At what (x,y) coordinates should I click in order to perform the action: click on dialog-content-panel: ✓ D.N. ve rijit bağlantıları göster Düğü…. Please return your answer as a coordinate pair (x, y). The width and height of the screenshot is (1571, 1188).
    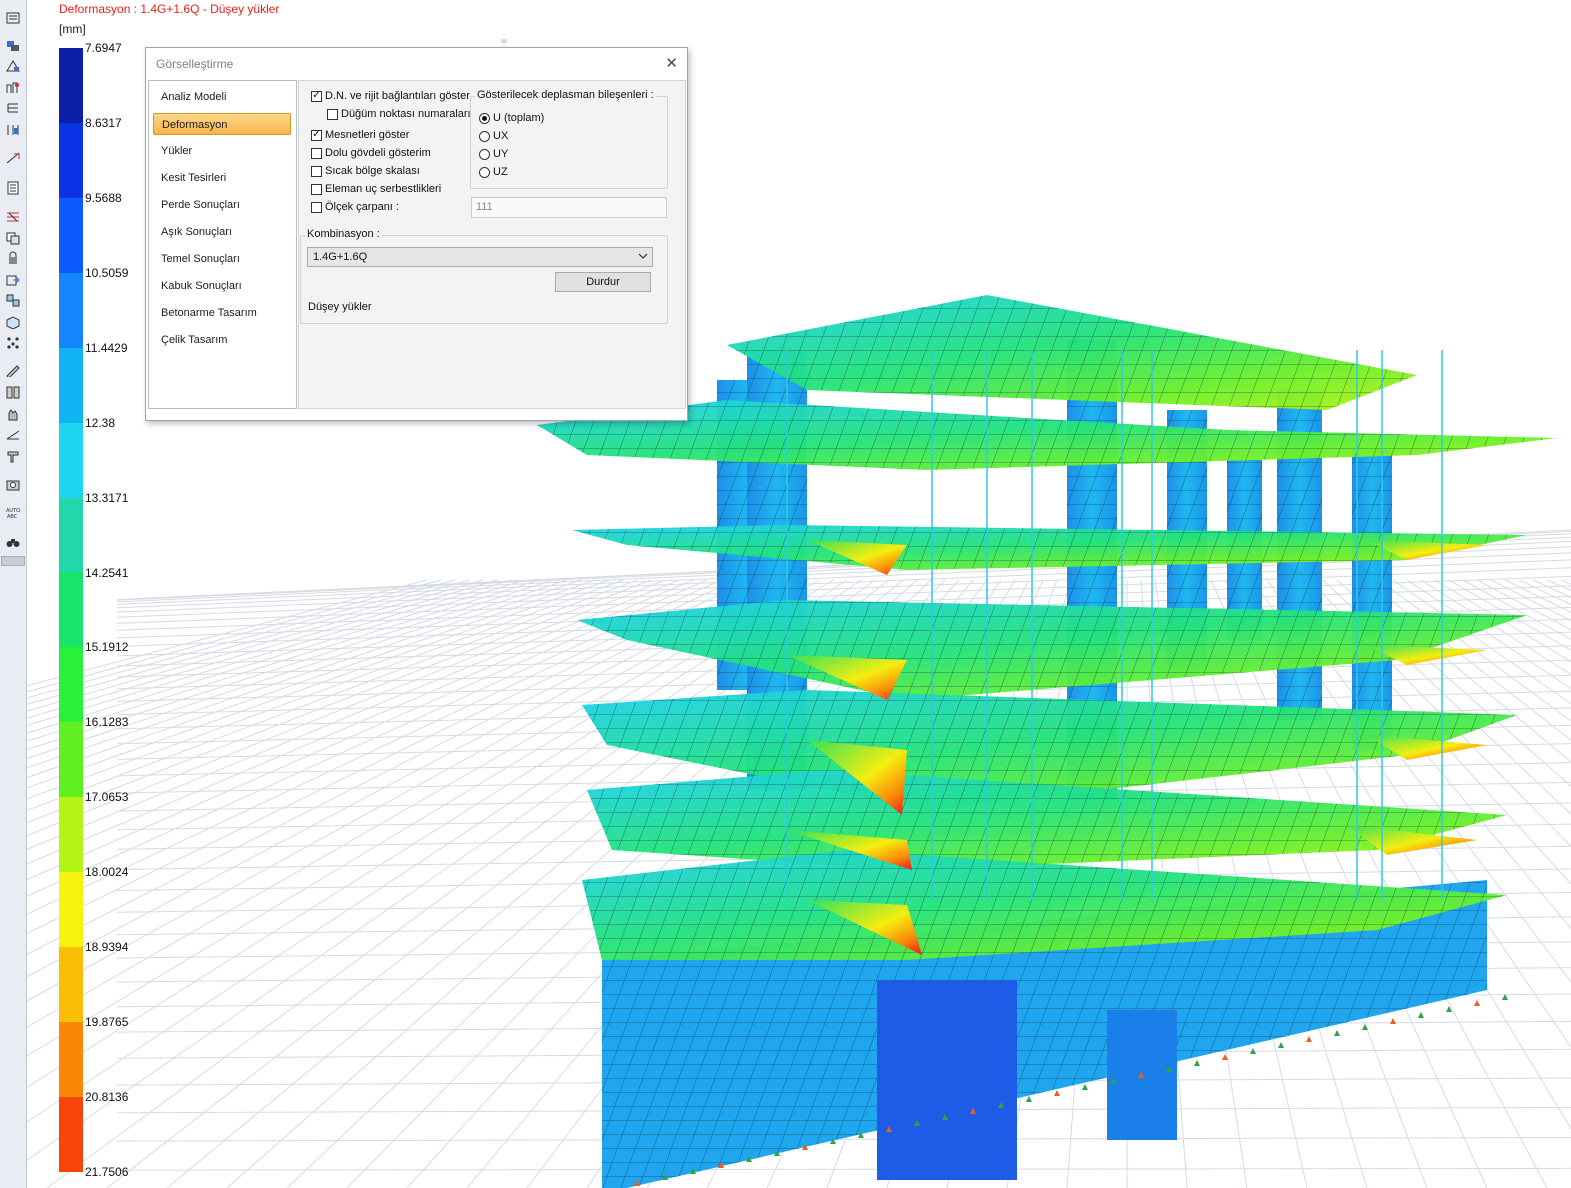
    Looking at the image, I should click on (492, 244).